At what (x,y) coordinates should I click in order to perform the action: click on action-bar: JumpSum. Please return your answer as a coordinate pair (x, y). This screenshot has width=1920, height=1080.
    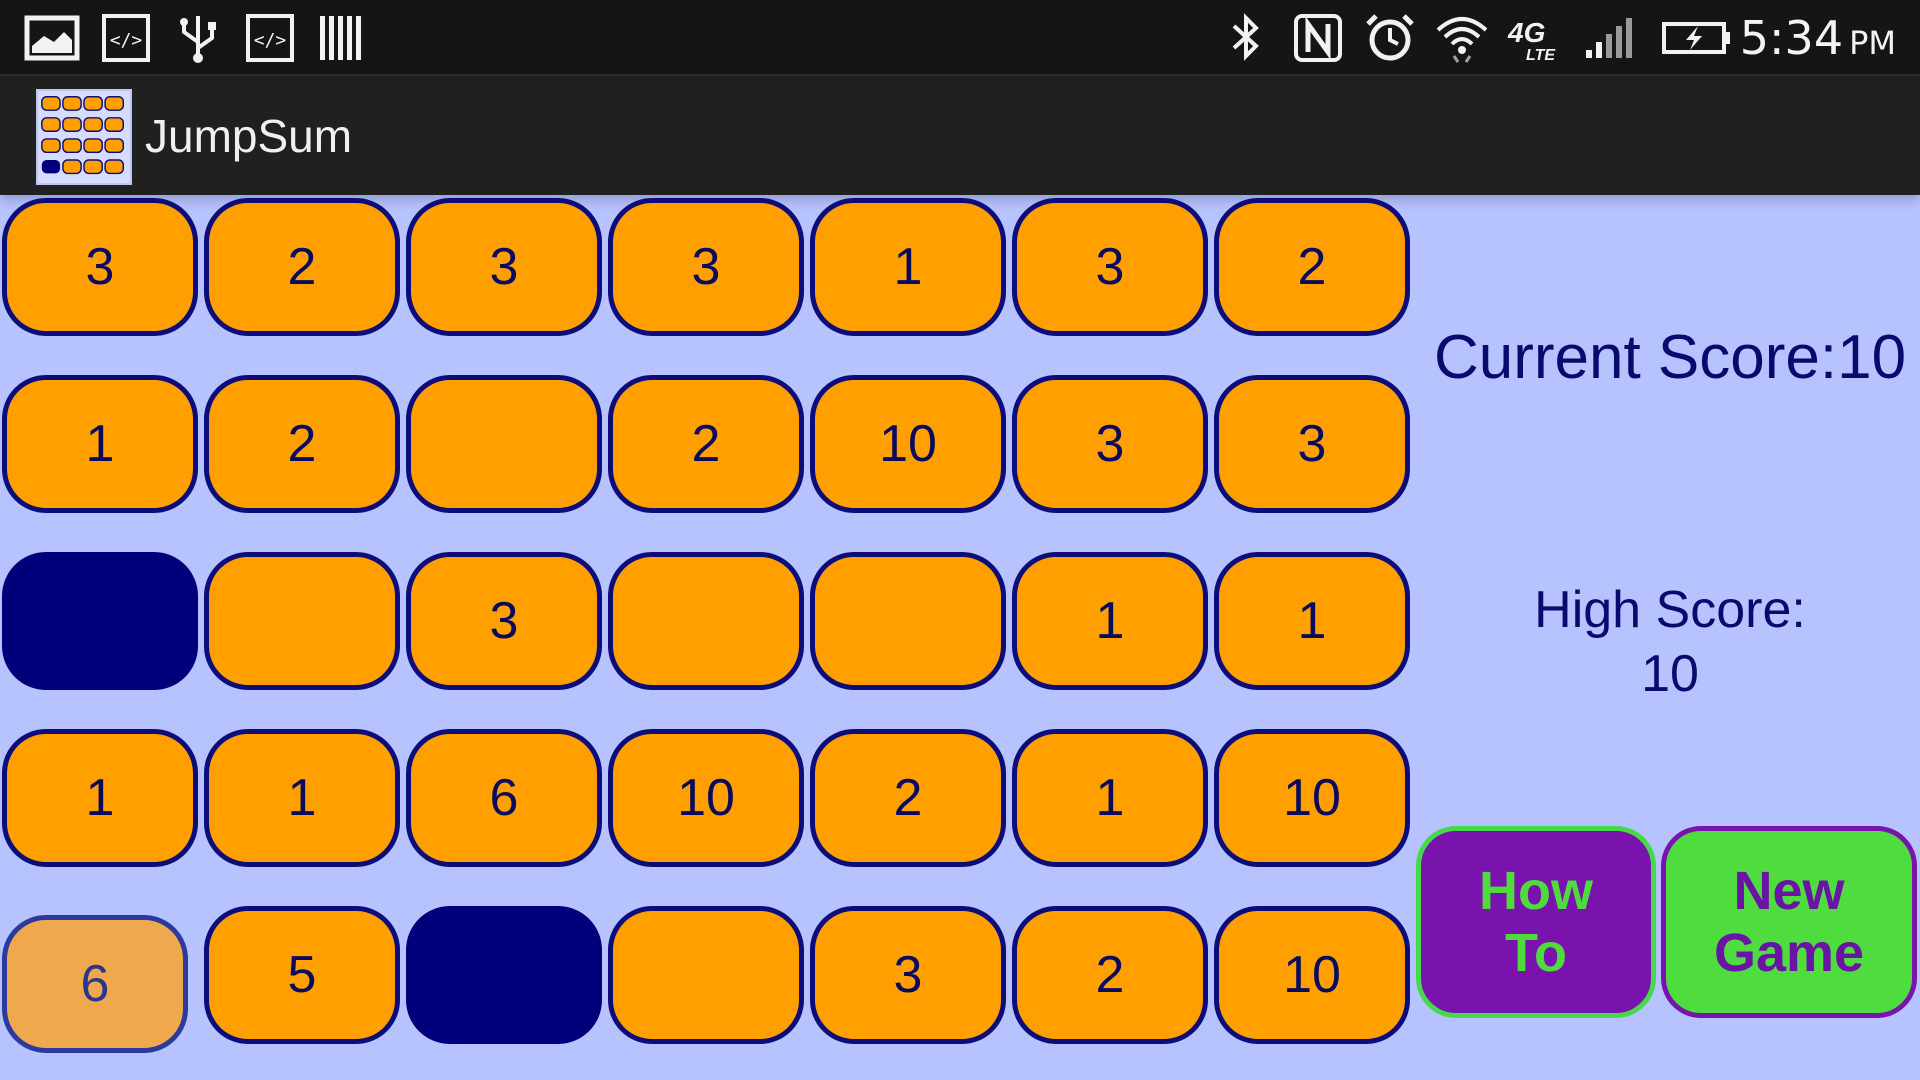
    Looking at the image, I should click on (960, 135).